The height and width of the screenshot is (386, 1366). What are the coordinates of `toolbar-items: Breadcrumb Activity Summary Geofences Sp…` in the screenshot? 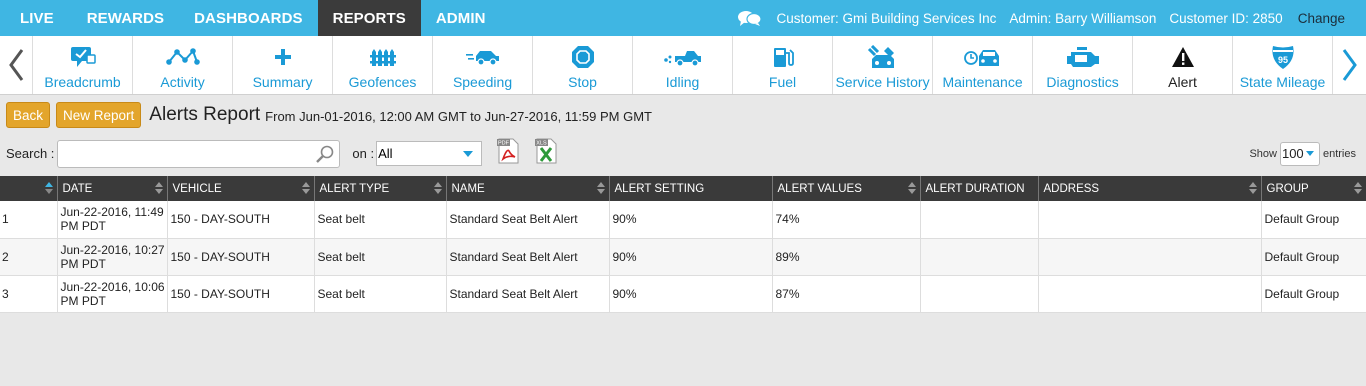 It's located at (683, 65).